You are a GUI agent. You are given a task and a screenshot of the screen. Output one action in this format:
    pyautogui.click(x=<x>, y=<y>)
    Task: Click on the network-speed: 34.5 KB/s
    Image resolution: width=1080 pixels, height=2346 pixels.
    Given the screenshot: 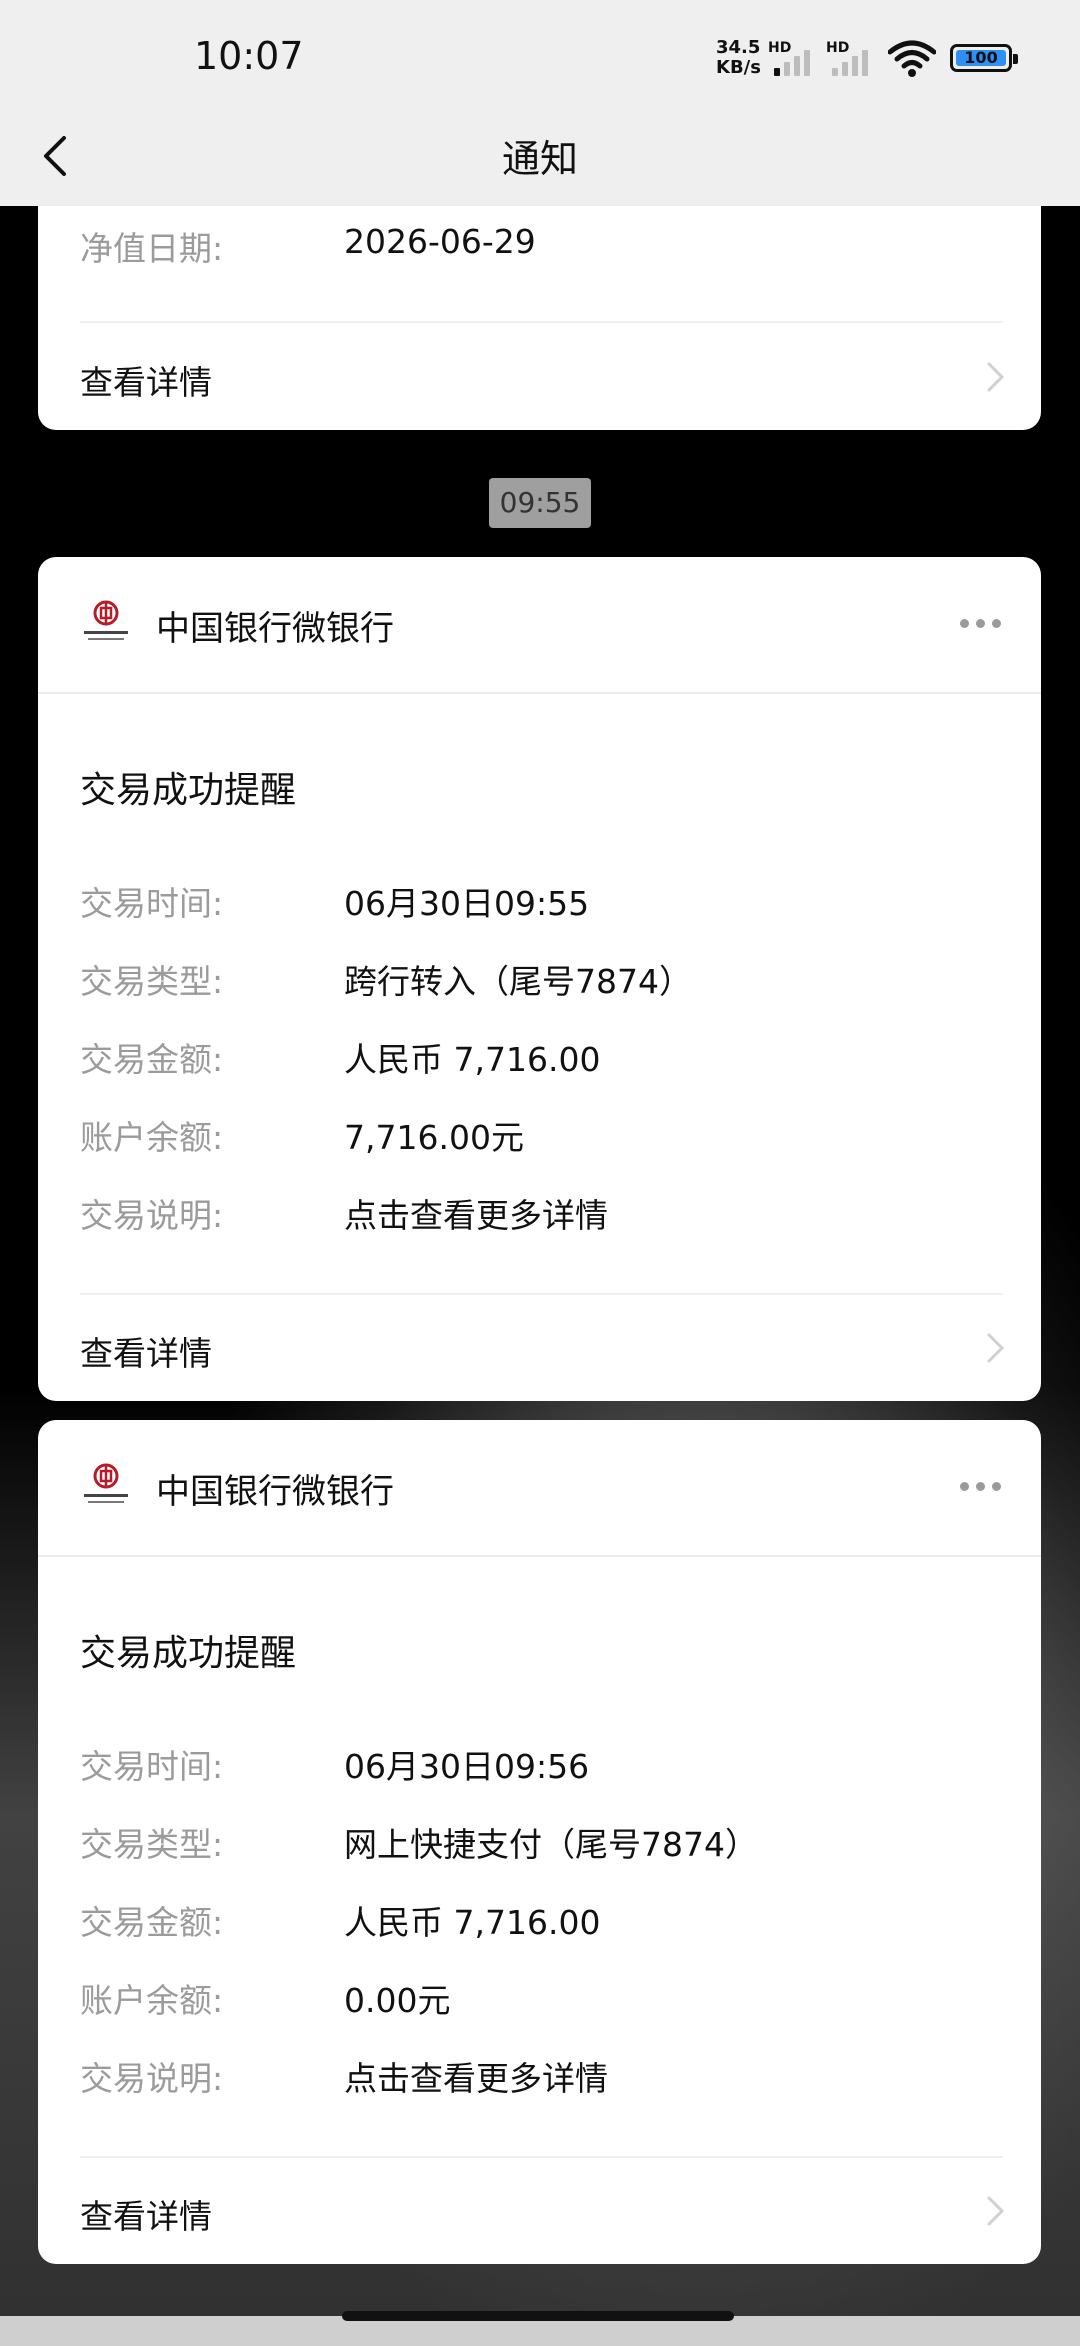 What is the action you would take?
    pyautogui.click(x=738, y=58)
    